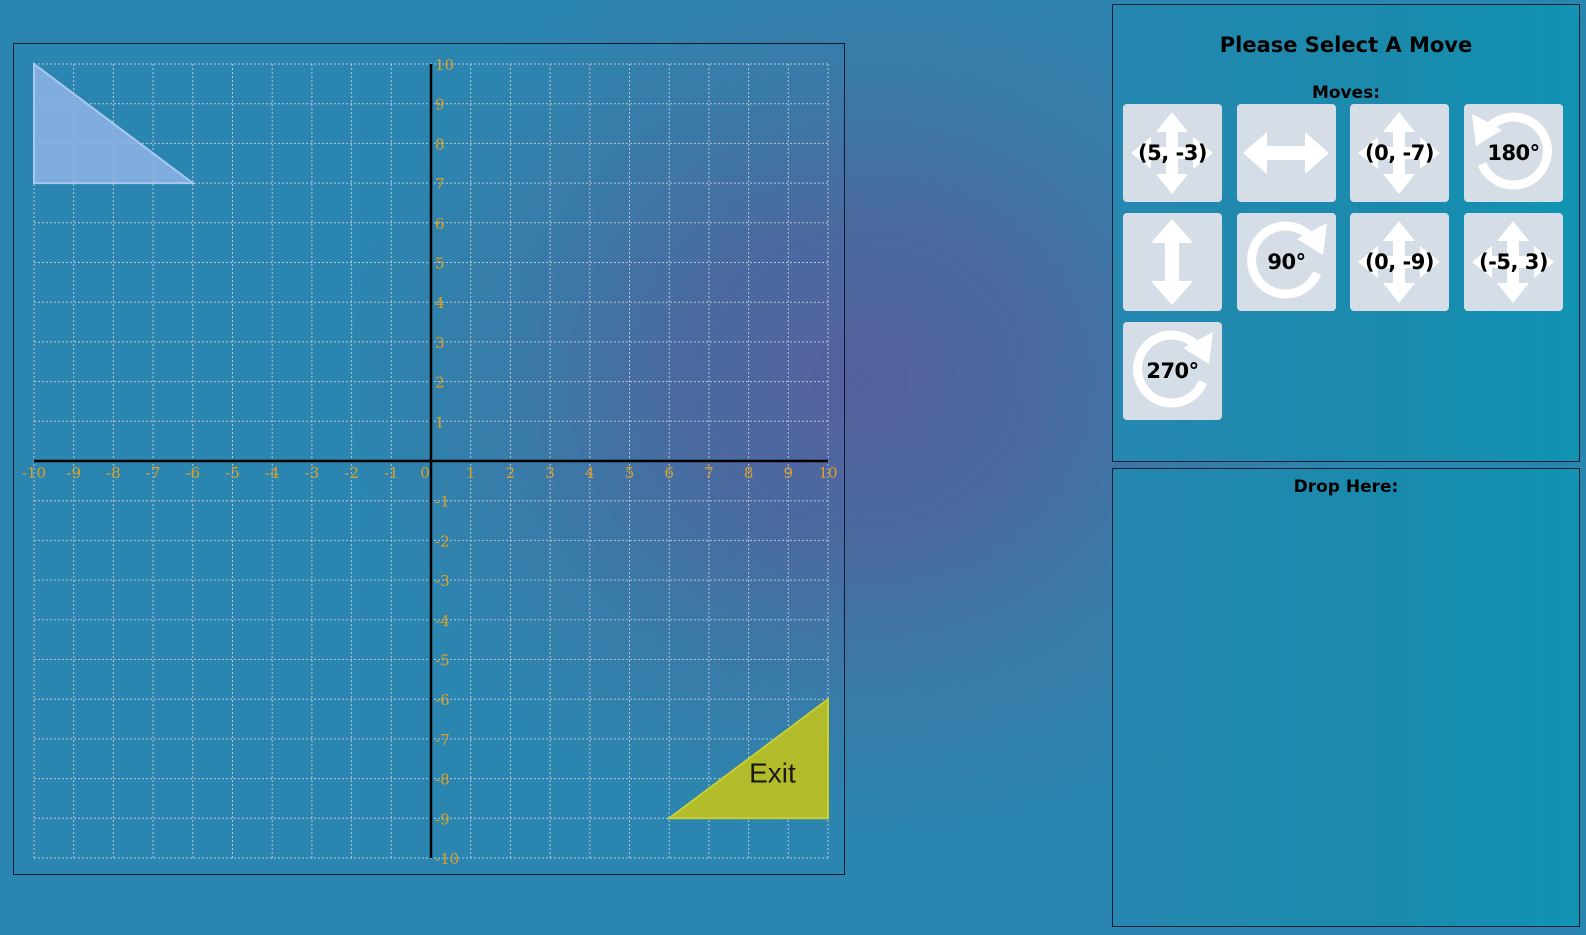 This screenshot has width=1586, height=935. I want to click on move-label: 270°, so click(1172, 371).